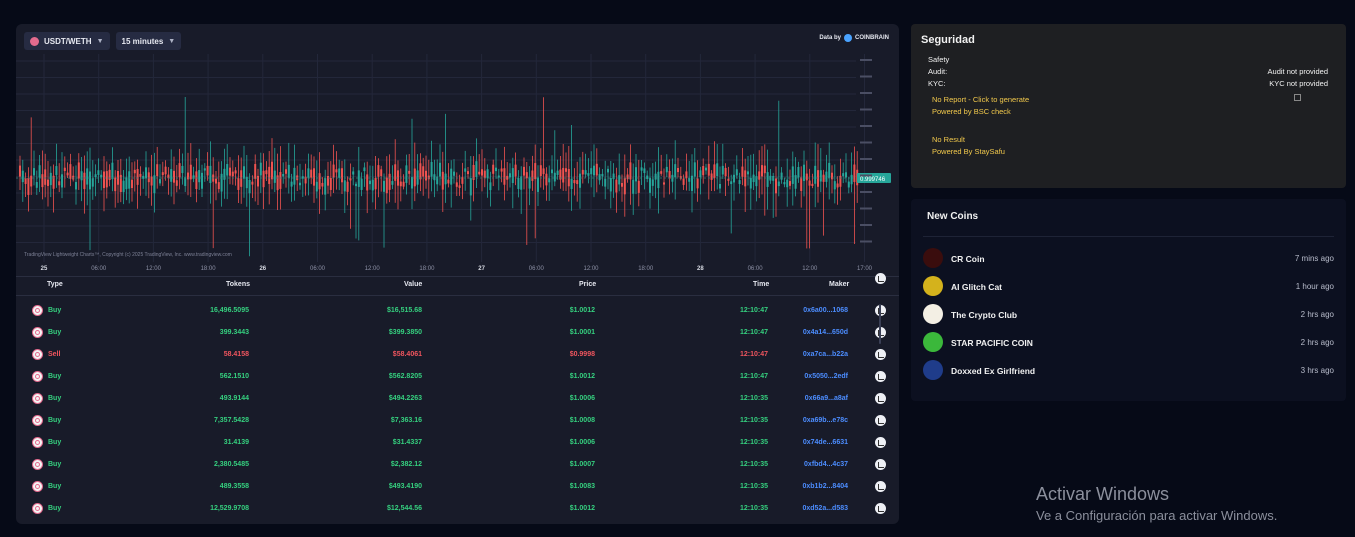  What do you see at coordinates (582, 442) in the screenshot?
I see `trade-price: $1.0006` at bounding box center [582, 442].